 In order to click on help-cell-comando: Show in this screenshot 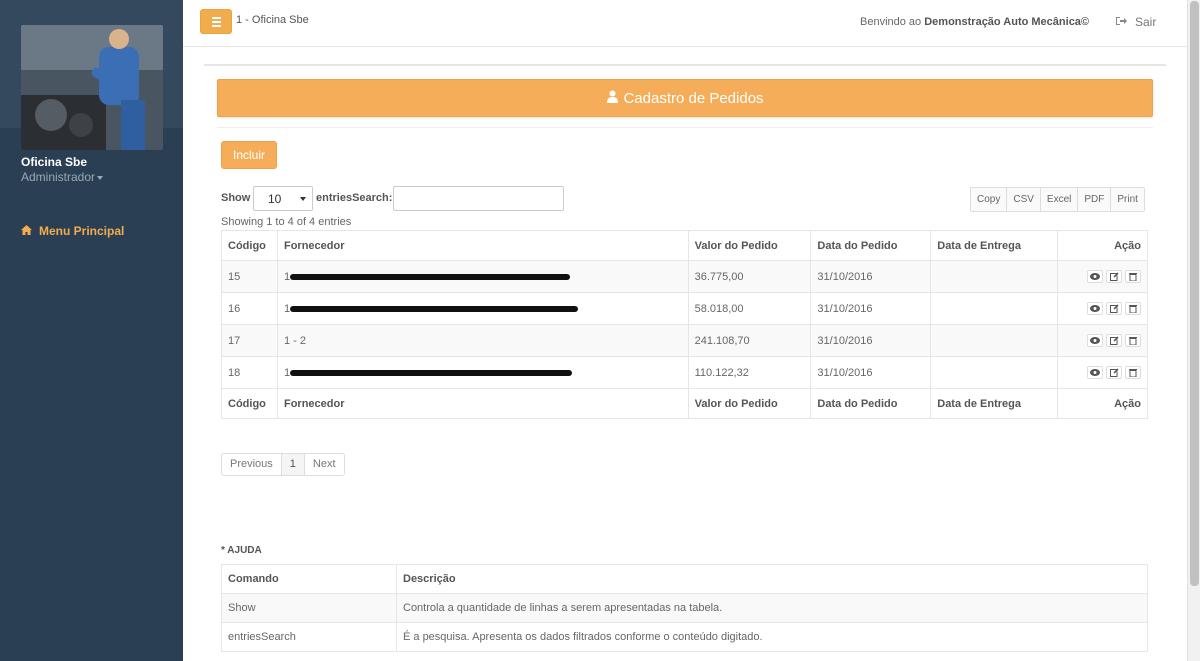, I will do `click(309, 608)`.